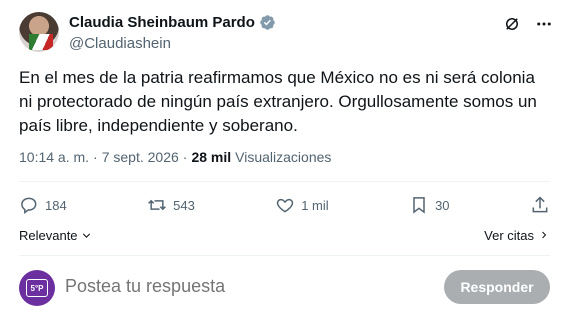 The height and width of the screenshot is (336, 567). I want to click on view-quotes-link: Ver citas, so click(517, 235).